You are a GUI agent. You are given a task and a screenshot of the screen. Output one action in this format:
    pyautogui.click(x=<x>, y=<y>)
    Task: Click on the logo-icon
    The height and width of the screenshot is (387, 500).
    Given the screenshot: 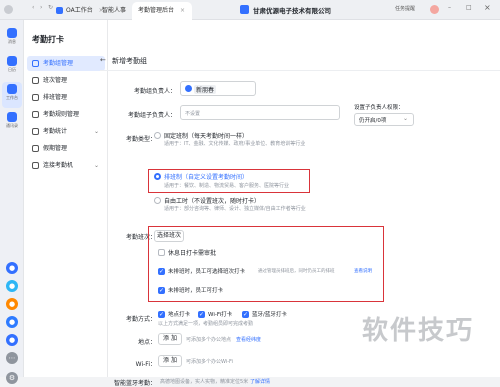 What is the action you would take?
    pyautogui.click(x=8, y=9)
    